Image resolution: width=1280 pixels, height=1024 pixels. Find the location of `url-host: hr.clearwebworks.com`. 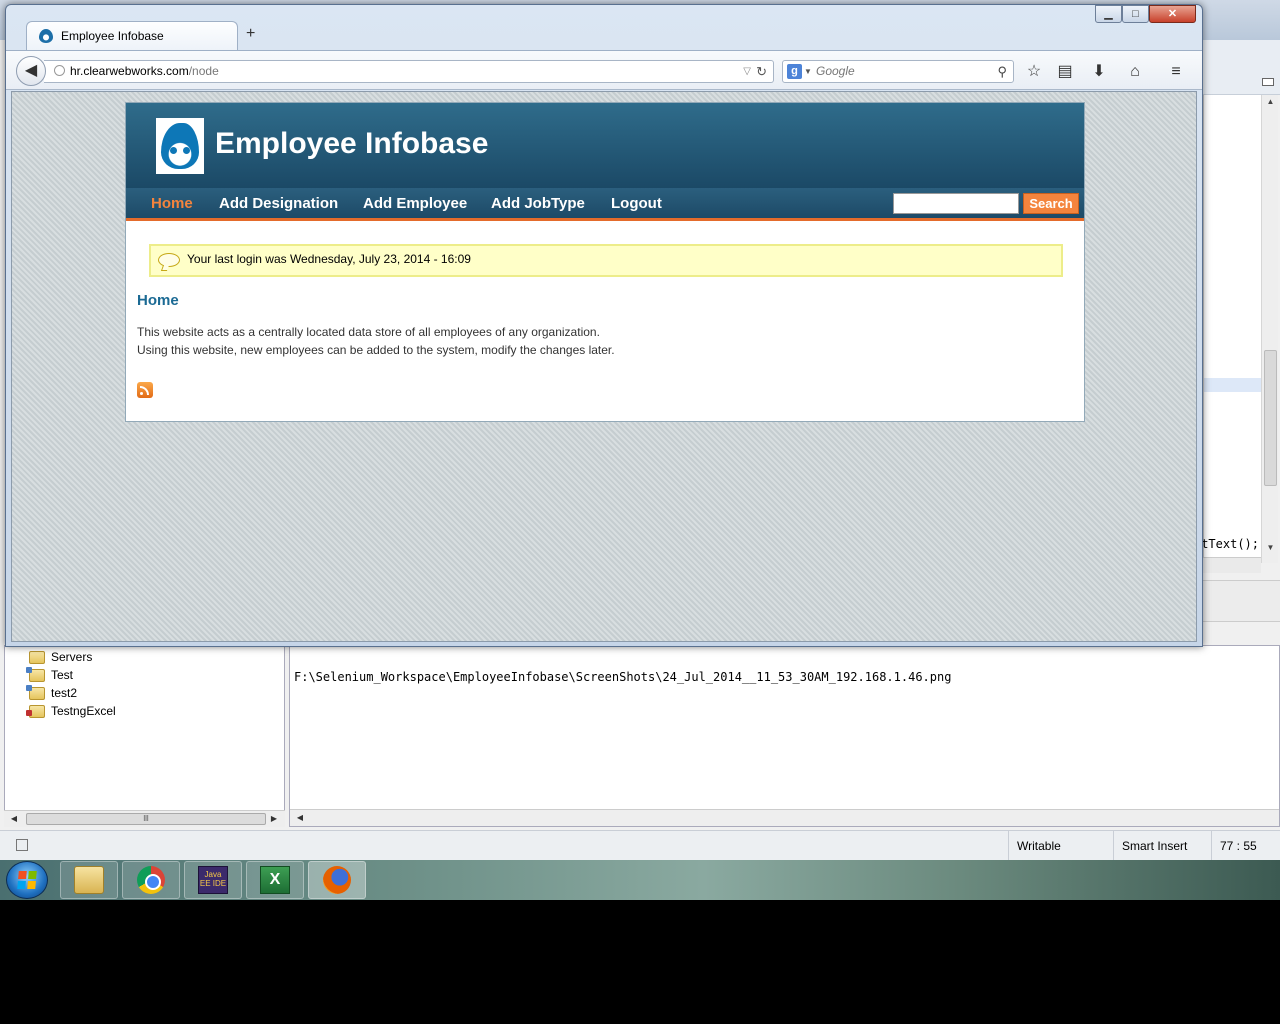

url-host: hr.clearwebworks.com is located at coordinates (129, 71).